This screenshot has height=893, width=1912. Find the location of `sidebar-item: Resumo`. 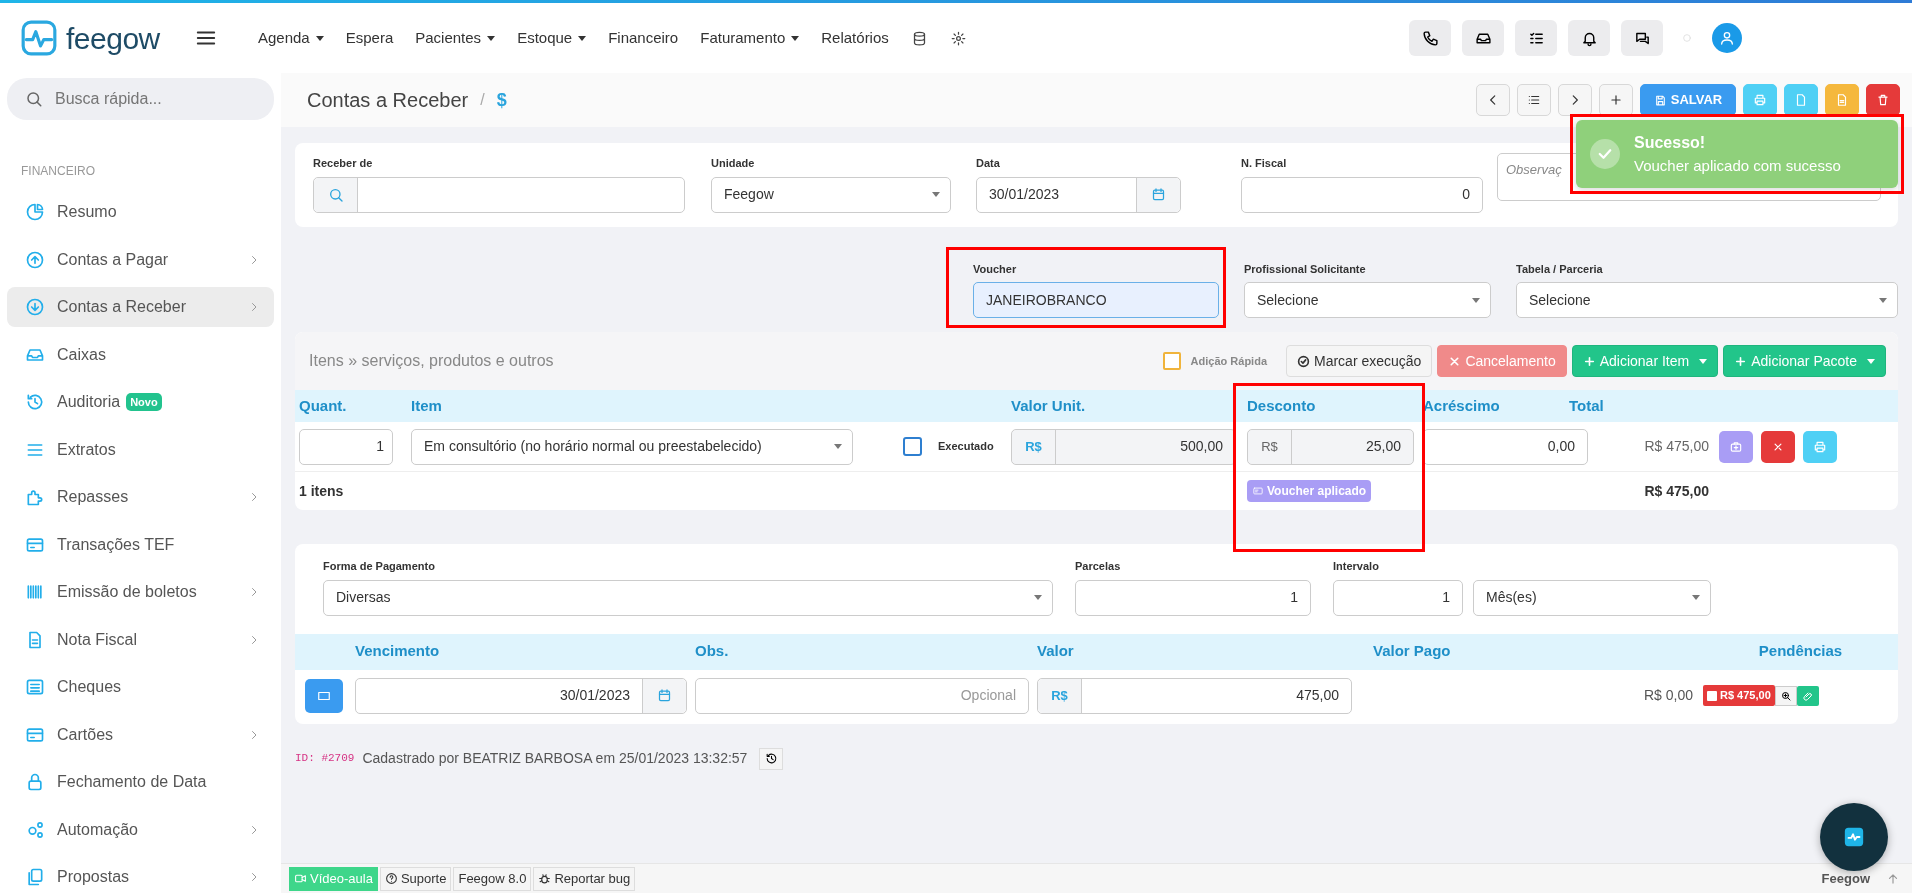

sidebar-item: Resumo is located at coordinates (140, 212).